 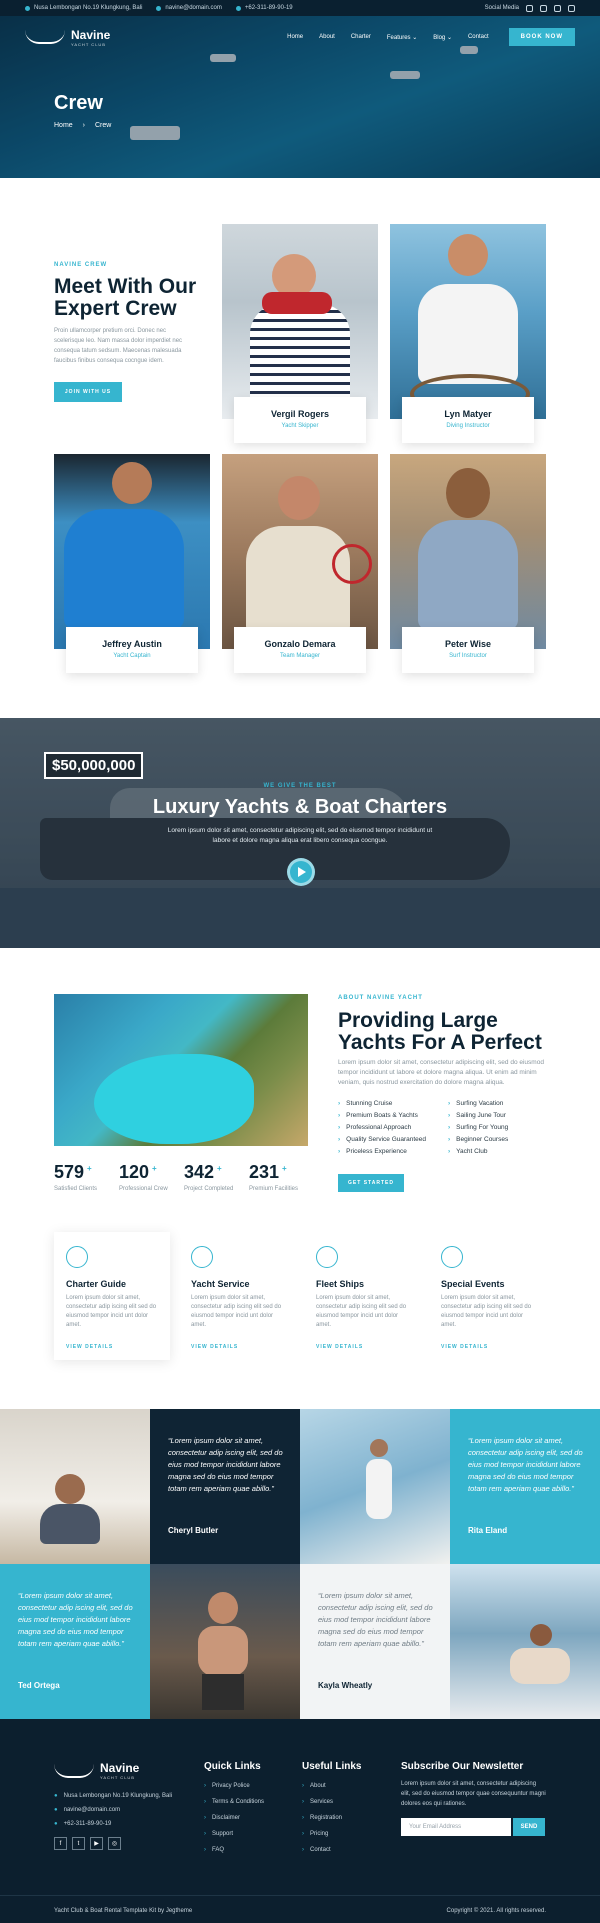 I want to click on crew-role: Team Manager, so click(x=300, y=656).